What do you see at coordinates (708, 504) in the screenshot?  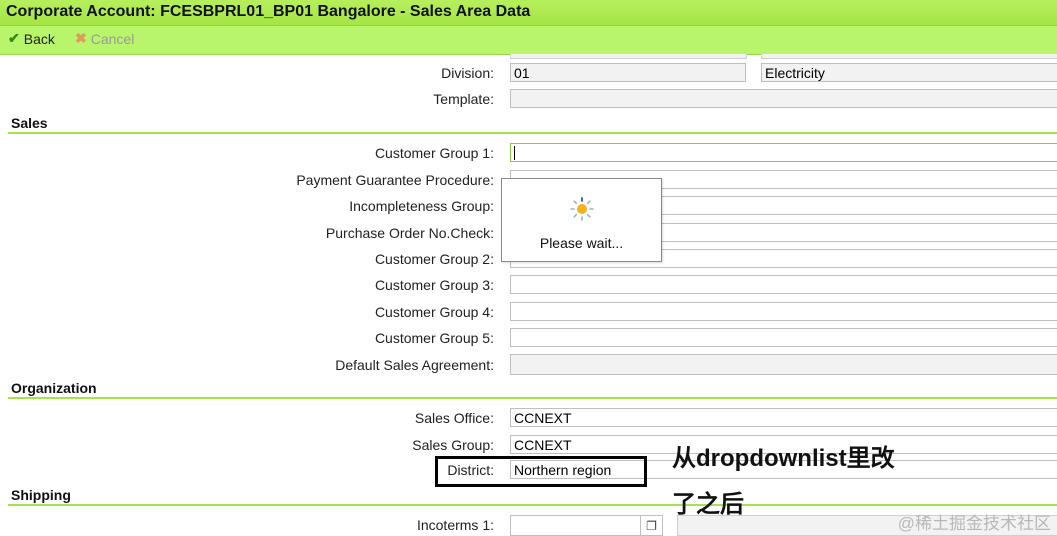 I see `annotation-text-line2: 了之后` at bounding box center [708, 504].